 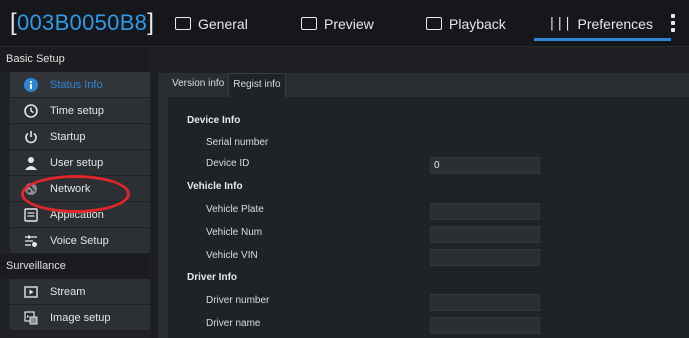 What do you see at coordinates (228, 163) in the screenshot?
I see `device-id-label: Device ID` at bounding box center [228, 163].